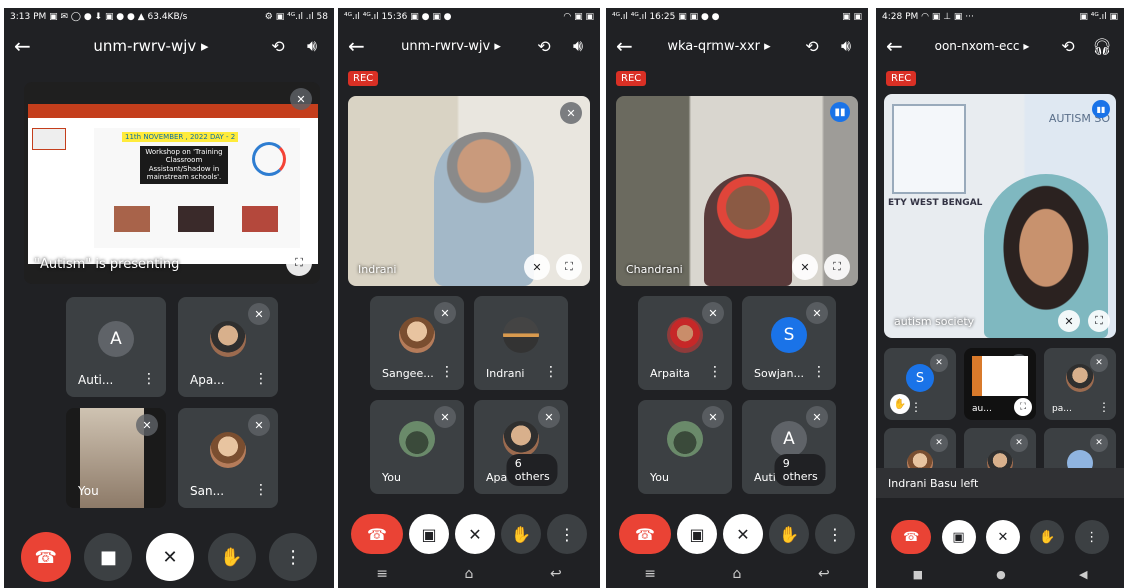 Image resolution: width=1126 pixels, height=588 pixels. Describe the element at coordinates (918, 574) in the screenshot. I see `recents-icon: ■` at that location.